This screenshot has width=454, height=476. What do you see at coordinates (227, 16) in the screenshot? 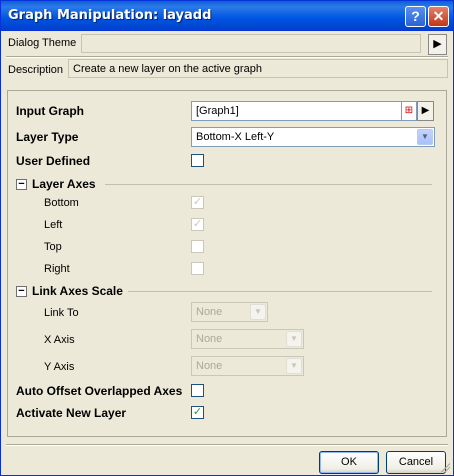
I see `title-bar: Graph Manipulation: layadd ? ✕` at bounding box center [227, 16].